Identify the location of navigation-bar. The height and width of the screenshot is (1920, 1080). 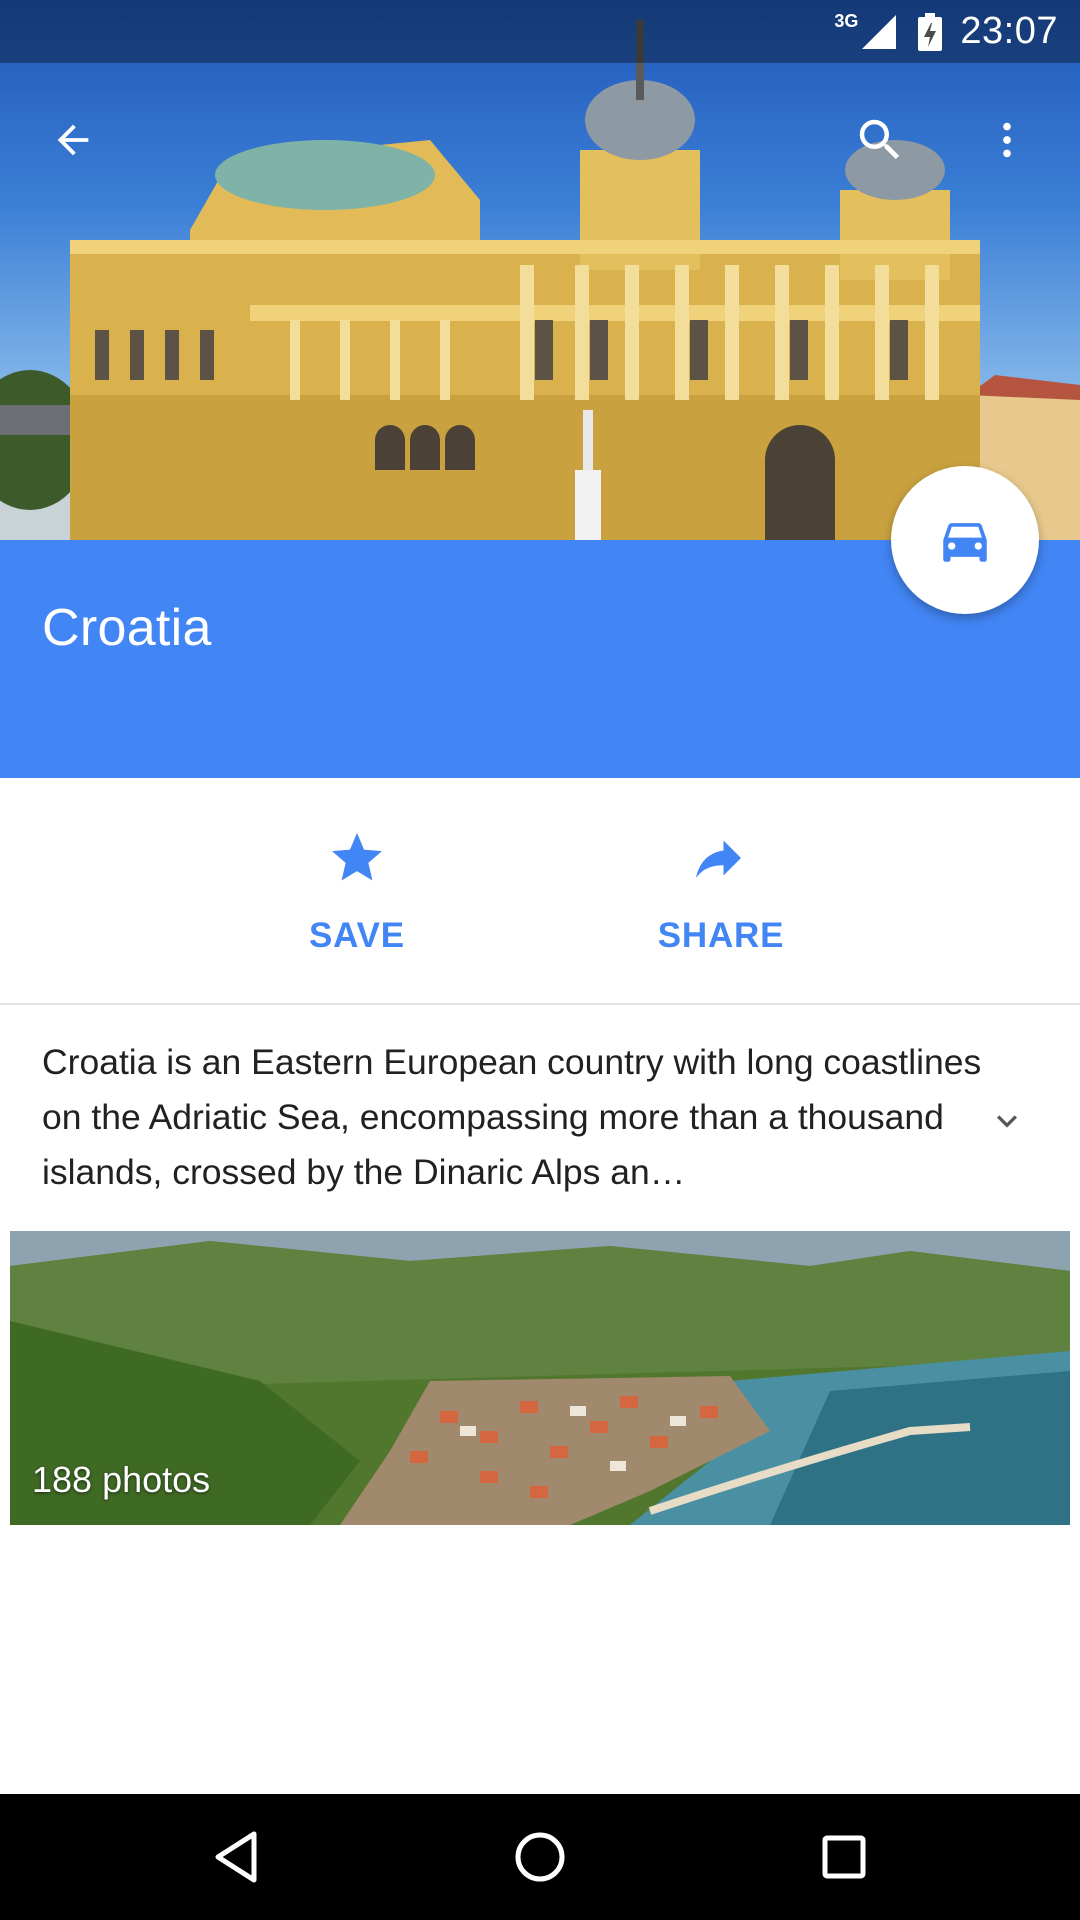
(540, 1857).